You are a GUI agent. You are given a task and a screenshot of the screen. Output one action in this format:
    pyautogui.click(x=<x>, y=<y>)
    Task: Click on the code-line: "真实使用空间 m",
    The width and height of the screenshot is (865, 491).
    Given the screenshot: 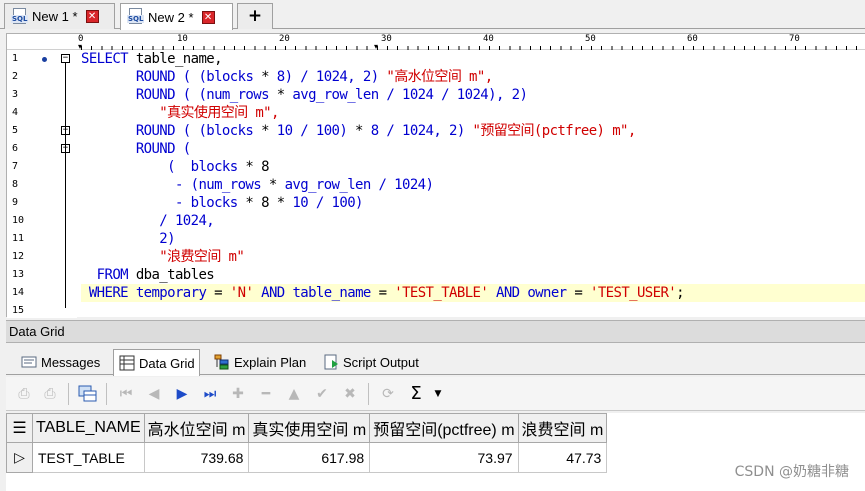 What is the action you would take?
    pyautogui.click(x=180, y=113)
    